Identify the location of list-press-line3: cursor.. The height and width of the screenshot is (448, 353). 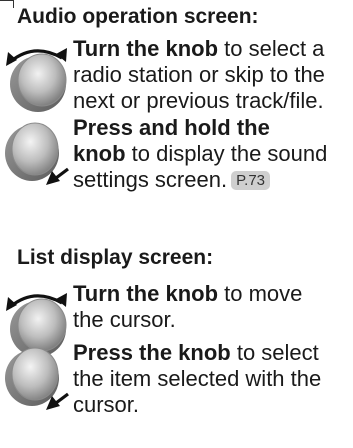
(106, 404).